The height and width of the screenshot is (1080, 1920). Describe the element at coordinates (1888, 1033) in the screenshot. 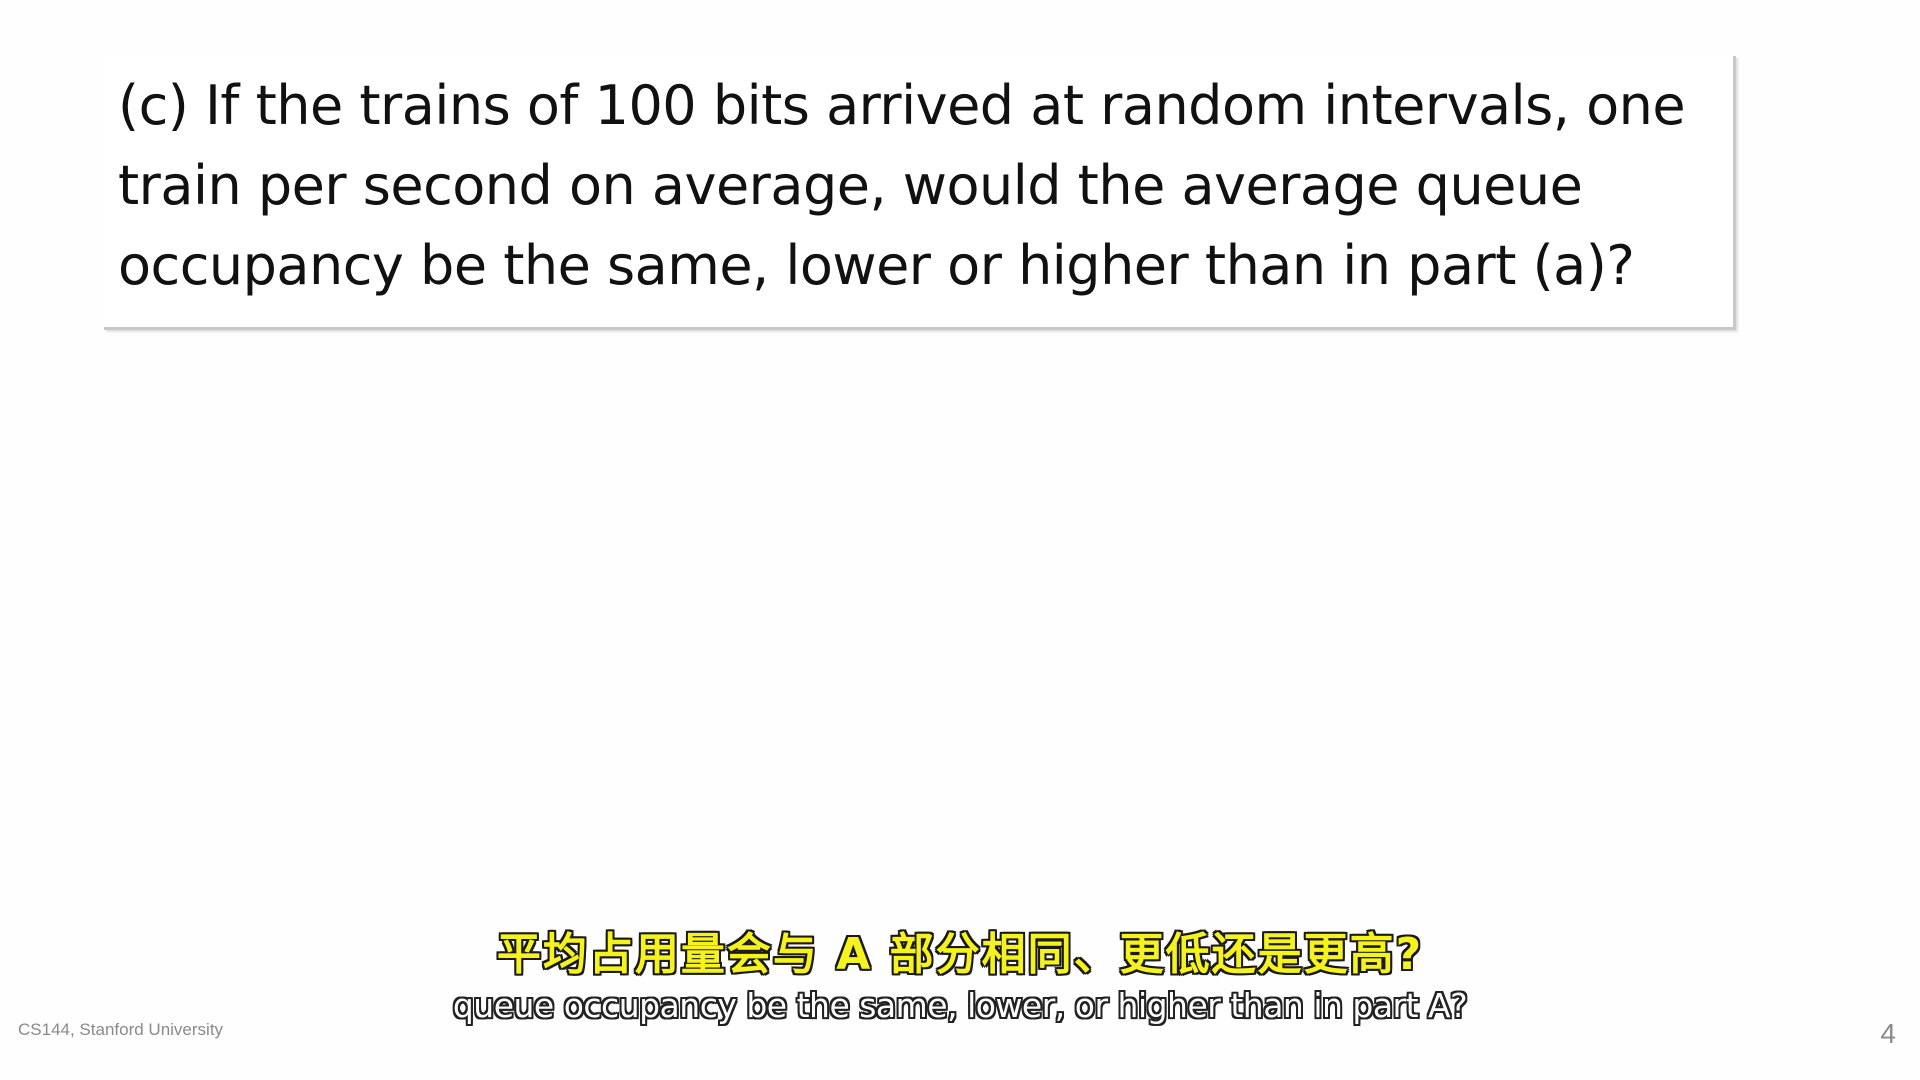

I see `page-number: 4` at that location.